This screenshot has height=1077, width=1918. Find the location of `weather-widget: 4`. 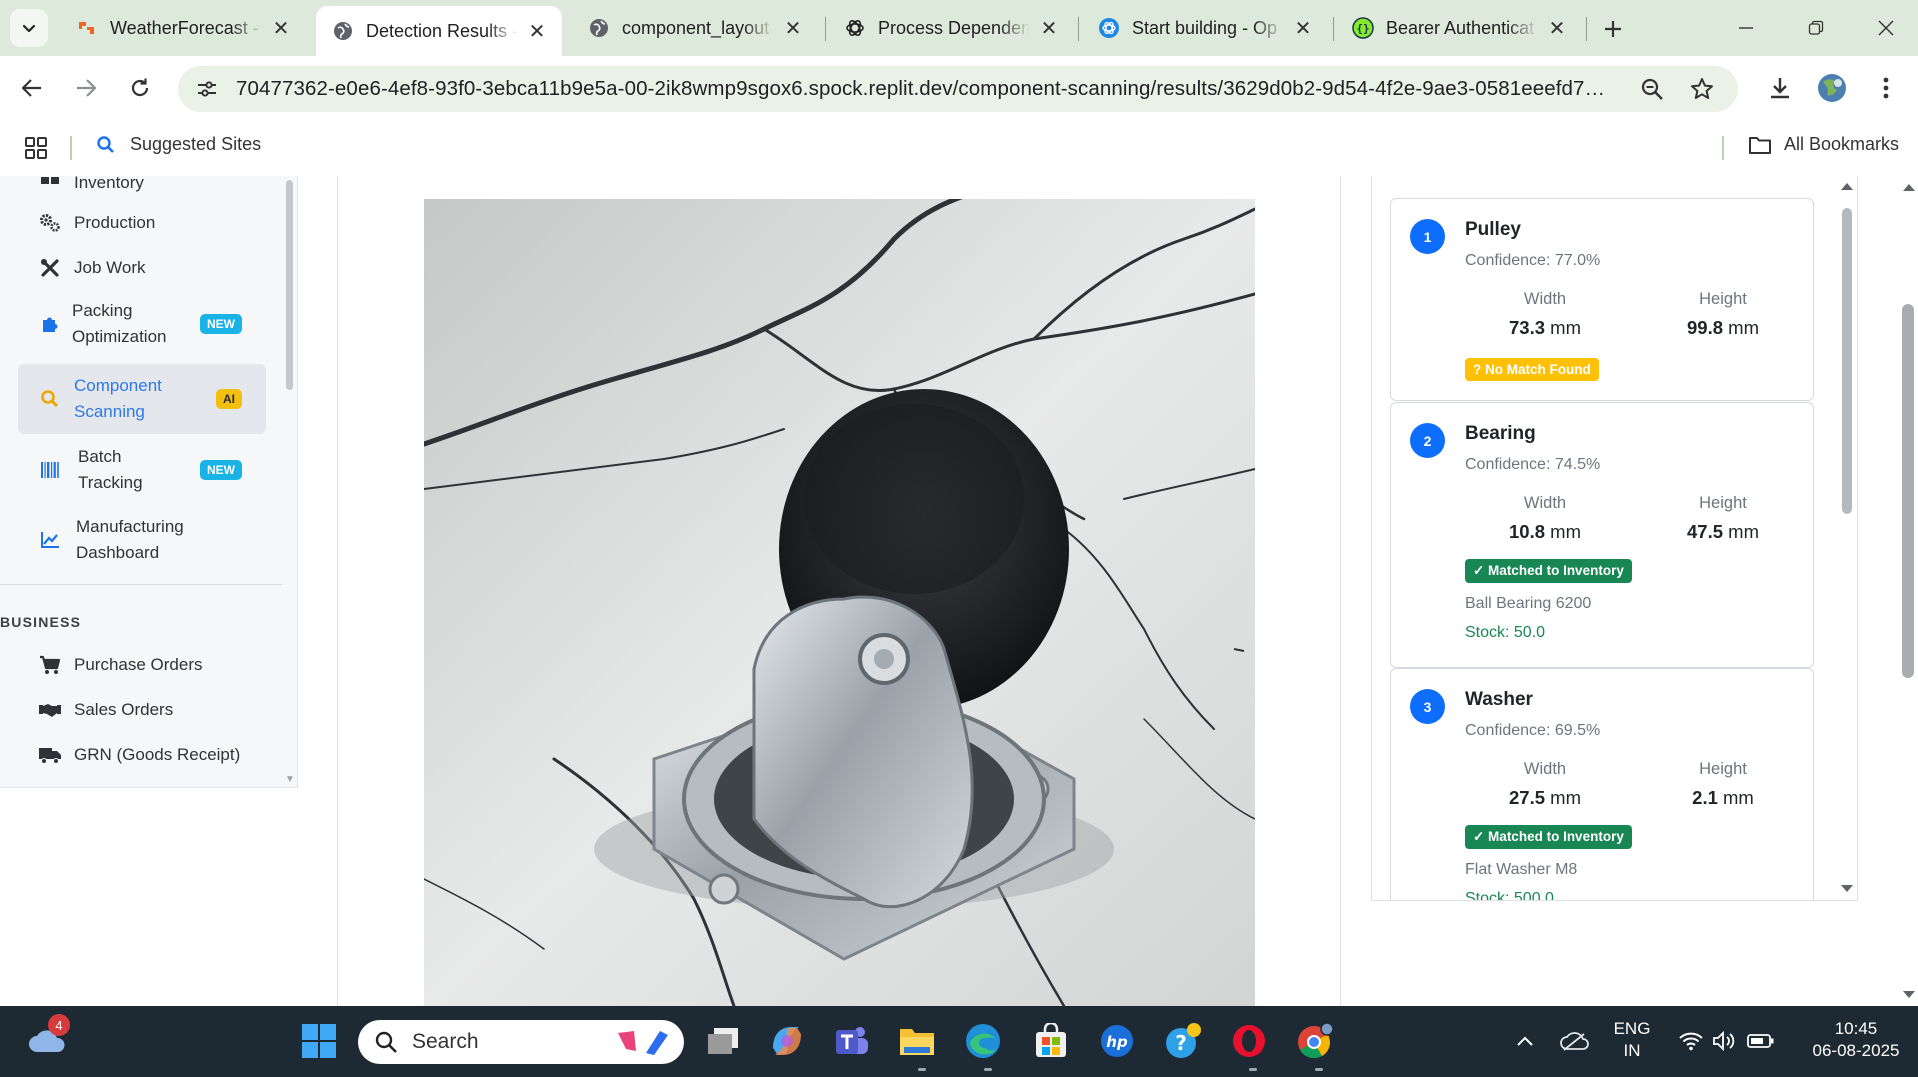

weather-widget: 4 is located at coordinates (48, 1038).